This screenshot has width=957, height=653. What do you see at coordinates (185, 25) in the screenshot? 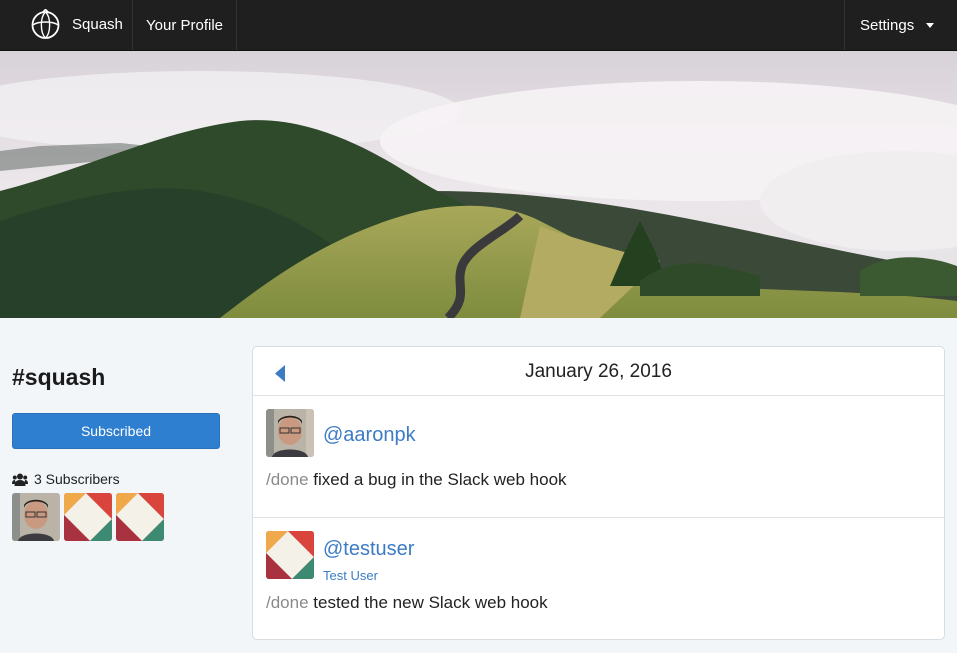
I see `nav-your-profile: Your Profile` at bounding box center [185, 25].